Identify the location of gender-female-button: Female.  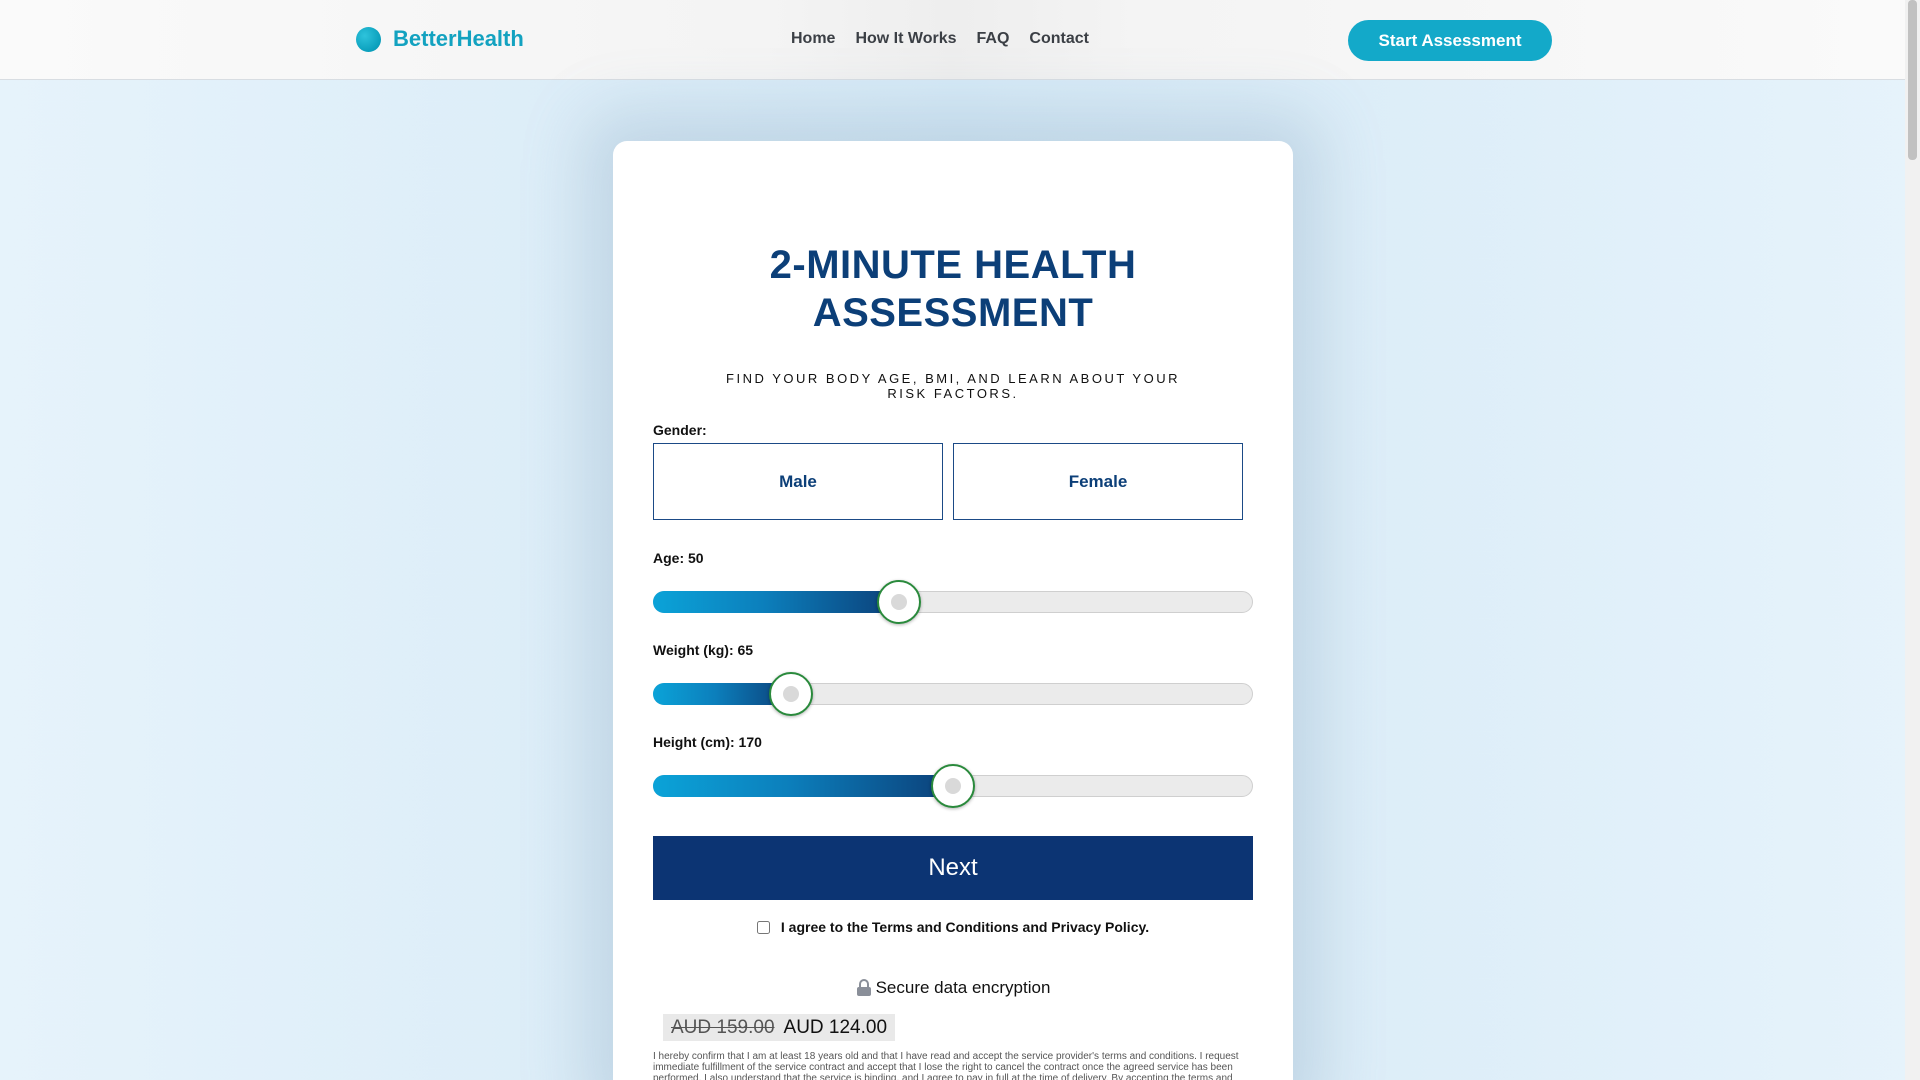
(1098, 481).